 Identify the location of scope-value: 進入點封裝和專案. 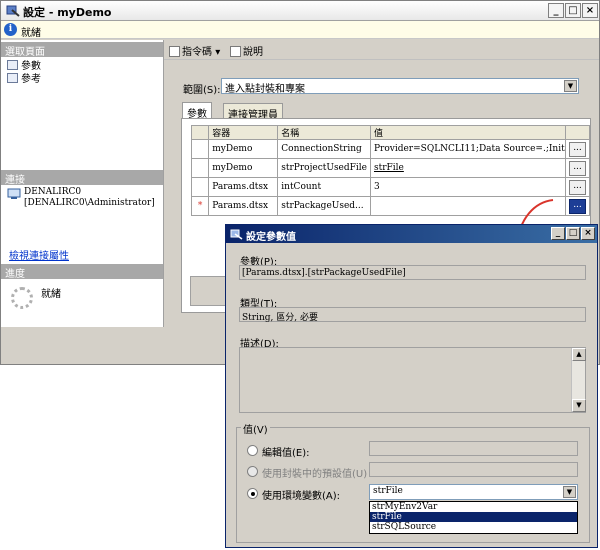
(265, 89).